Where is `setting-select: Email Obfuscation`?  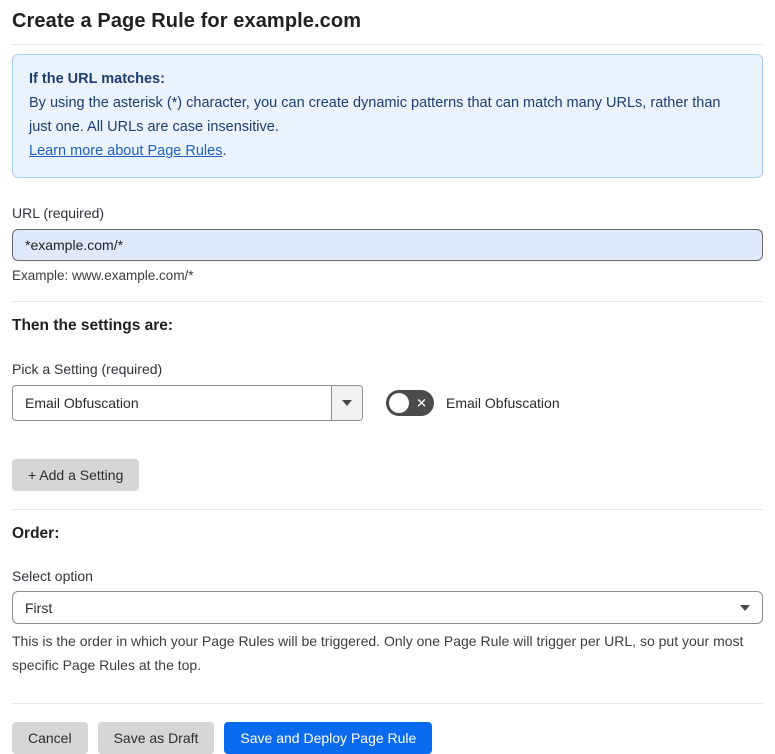 setting-select: Email Obfuscation is located at coordinates (187, 403).